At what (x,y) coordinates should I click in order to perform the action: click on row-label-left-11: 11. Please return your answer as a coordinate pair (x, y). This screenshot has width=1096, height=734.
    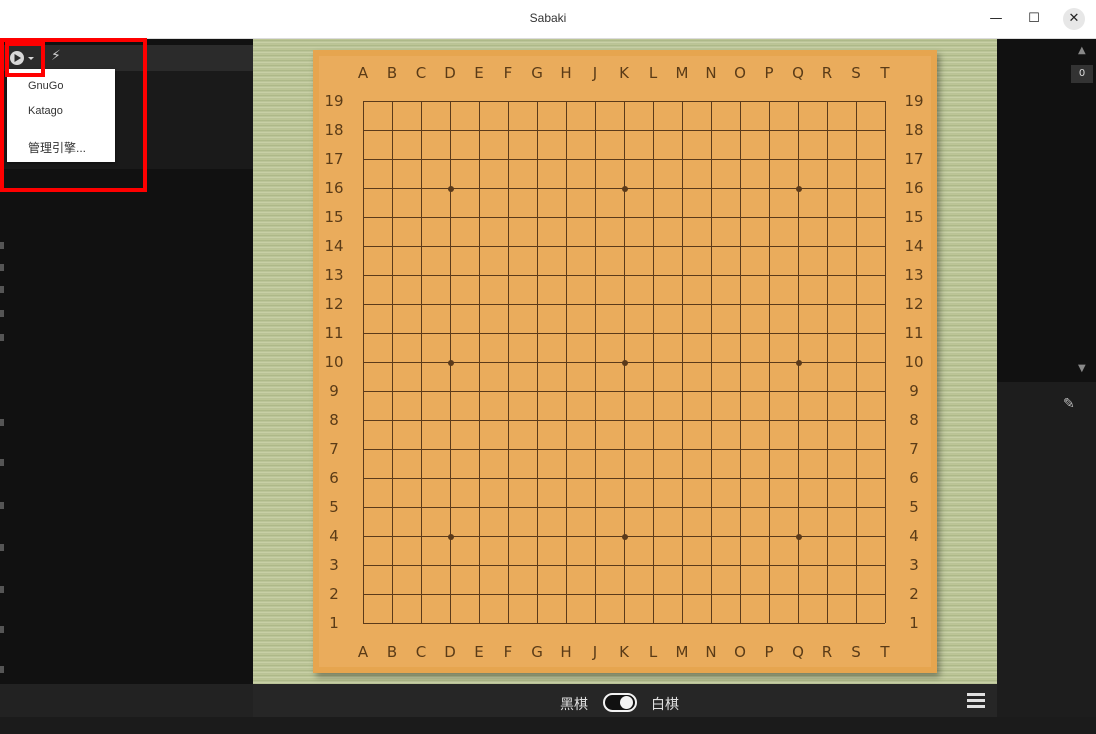
    Looking at the image, I should click on (334, 333).